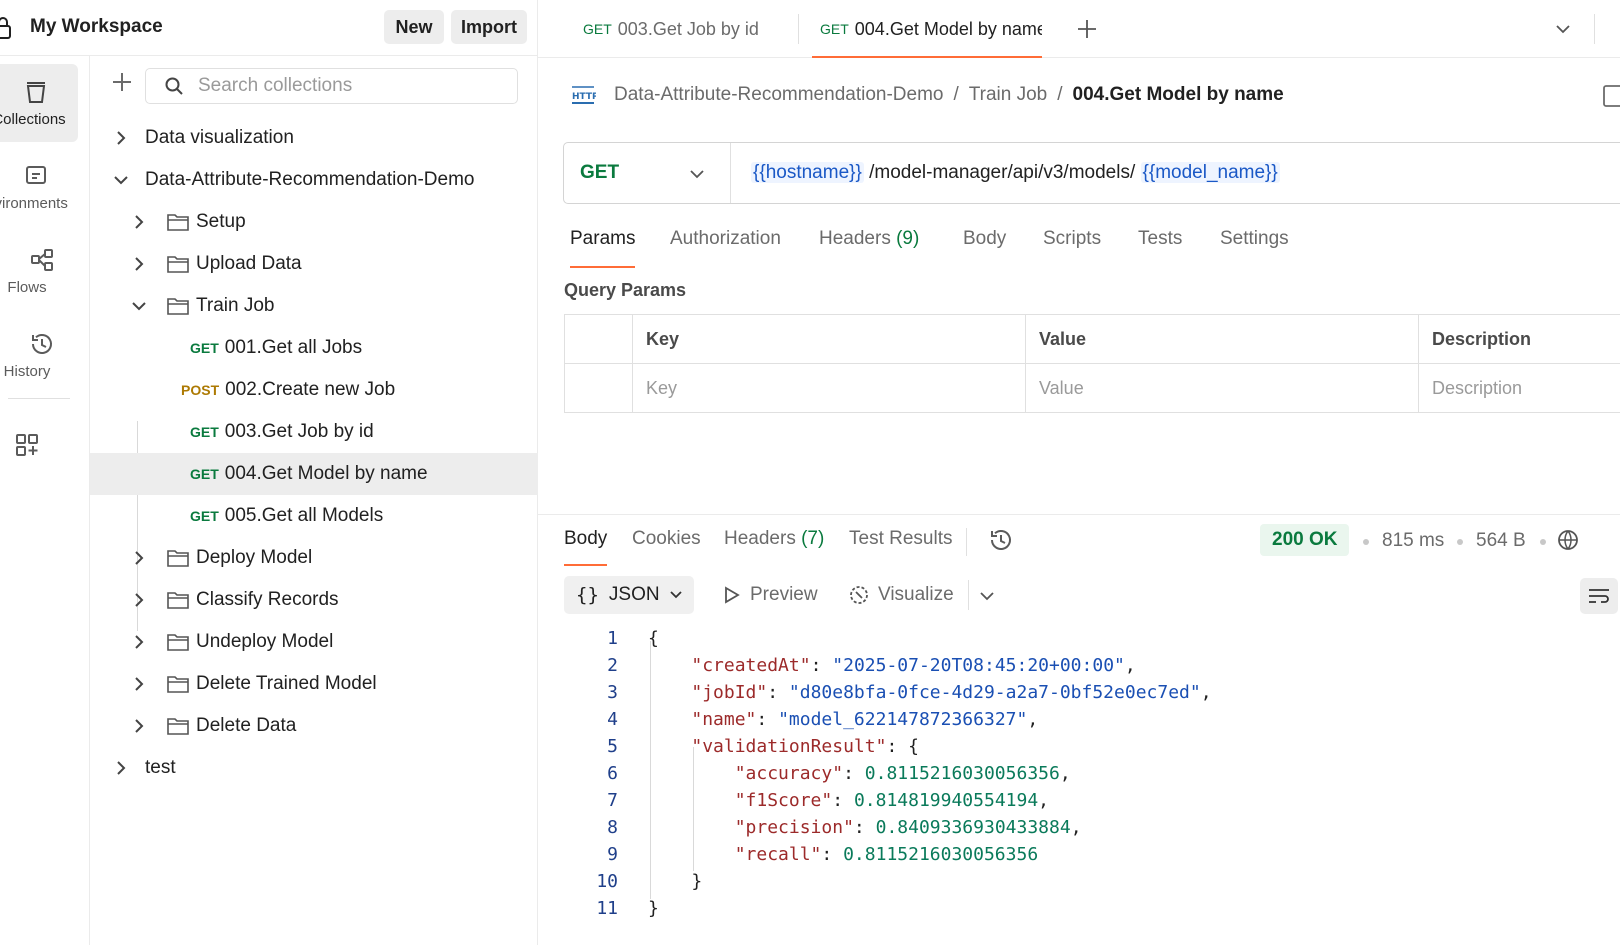 This screenshot has height=945, width=1620. I want to click on tree-folder-upload-data: Upload Data, so click(314, 264).